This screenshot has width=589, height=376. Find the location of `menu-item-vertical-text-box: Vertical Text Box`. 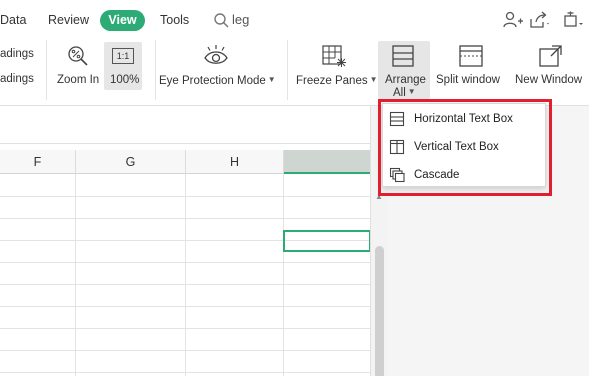

menu-item-vertical-text-box: Vertical Text Box is located at coordinates (465, 147).